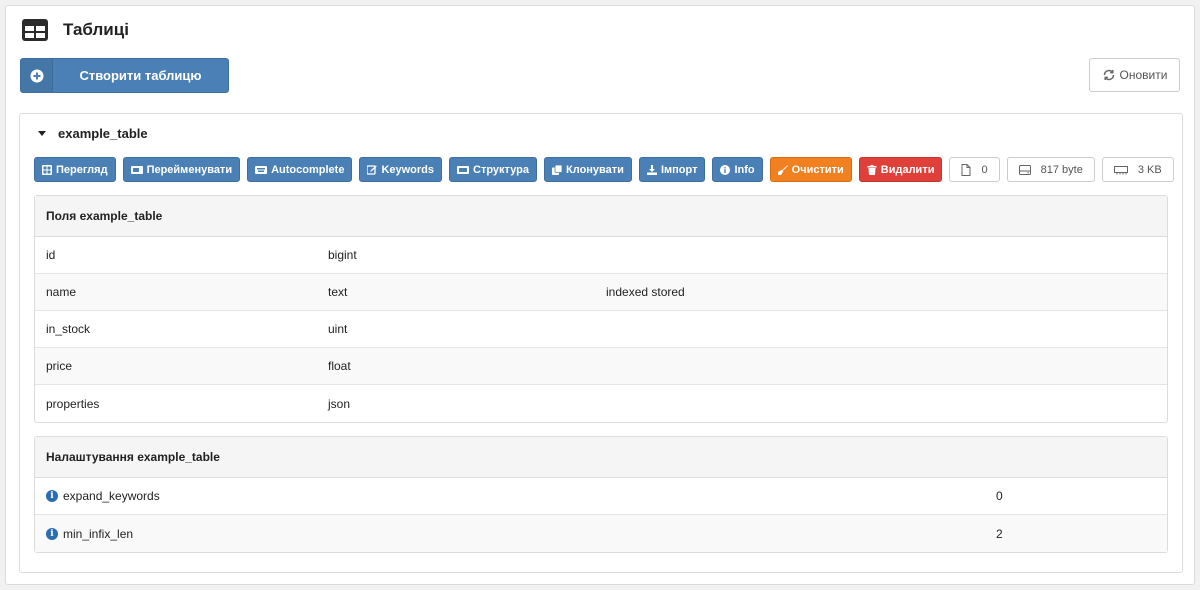  I want to click on field-name: in_stock, so click(68, 329).